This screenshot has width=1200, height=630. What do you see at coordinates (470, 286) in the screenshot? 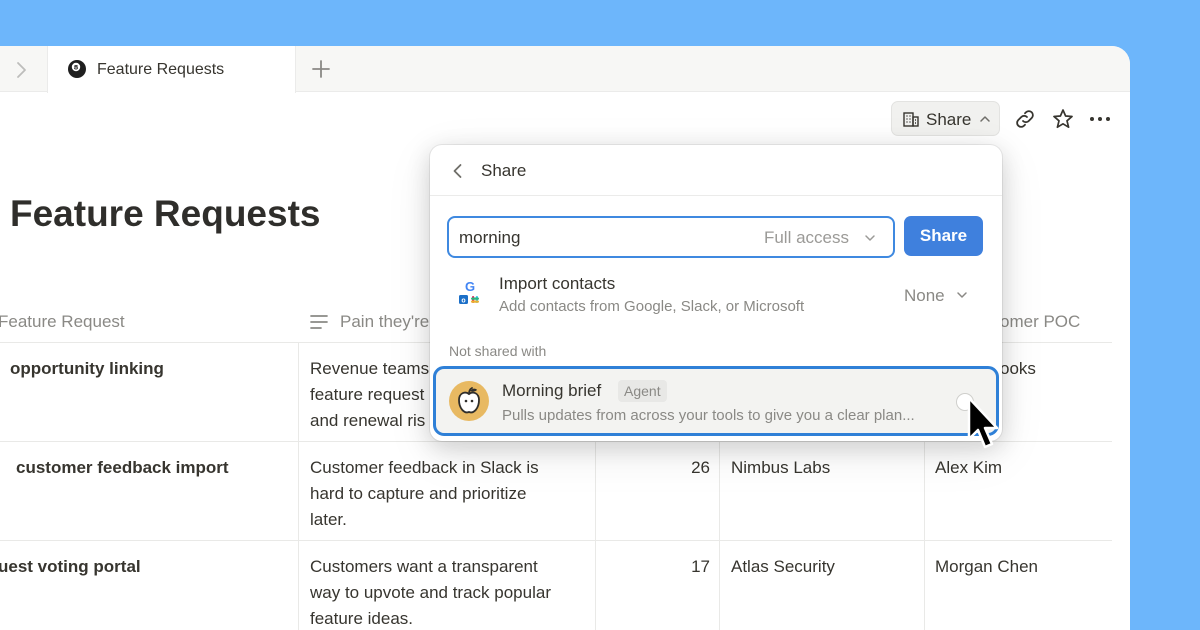
I see `svg-text: G` at bounding box center [470, 286].